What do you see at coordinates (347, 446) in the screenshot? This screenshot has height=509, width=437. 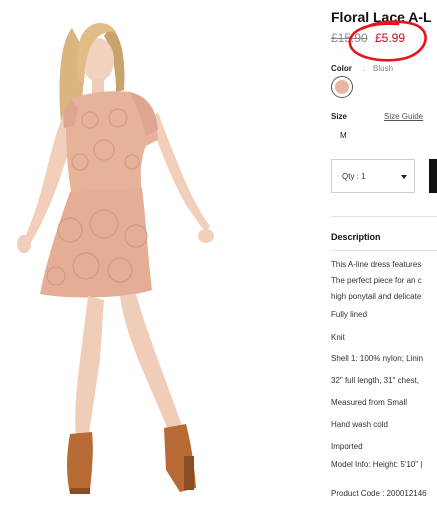 I see `detail-item: Imported` at bounding box center [347, 446].